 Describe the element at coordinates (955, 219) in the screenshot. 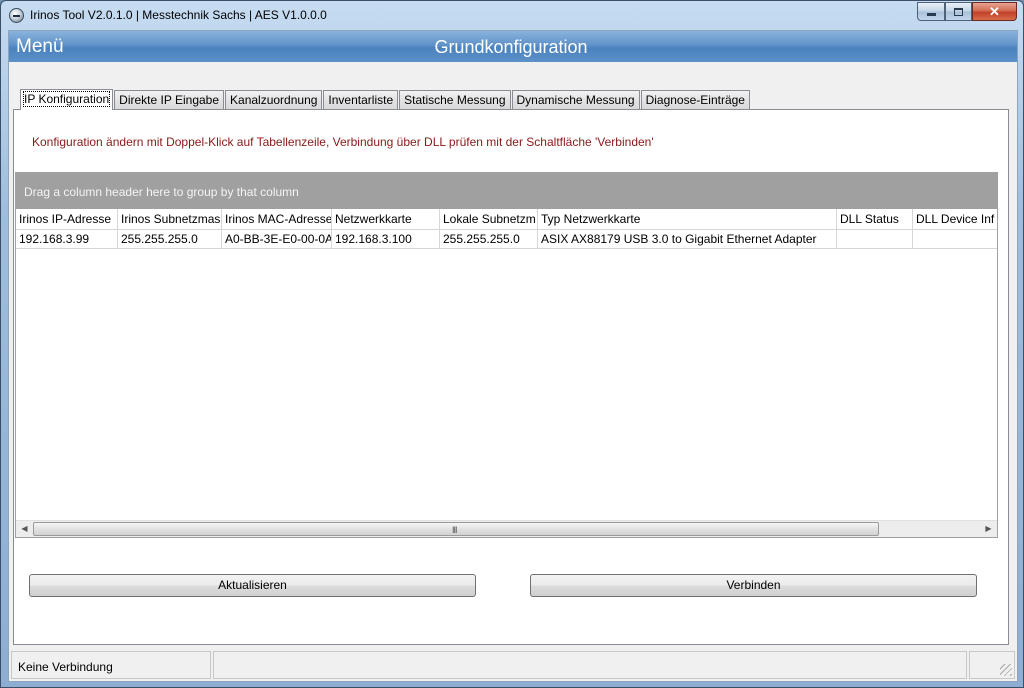

I see `column-header-dll-device-info: DLL Device Inf` at that location.